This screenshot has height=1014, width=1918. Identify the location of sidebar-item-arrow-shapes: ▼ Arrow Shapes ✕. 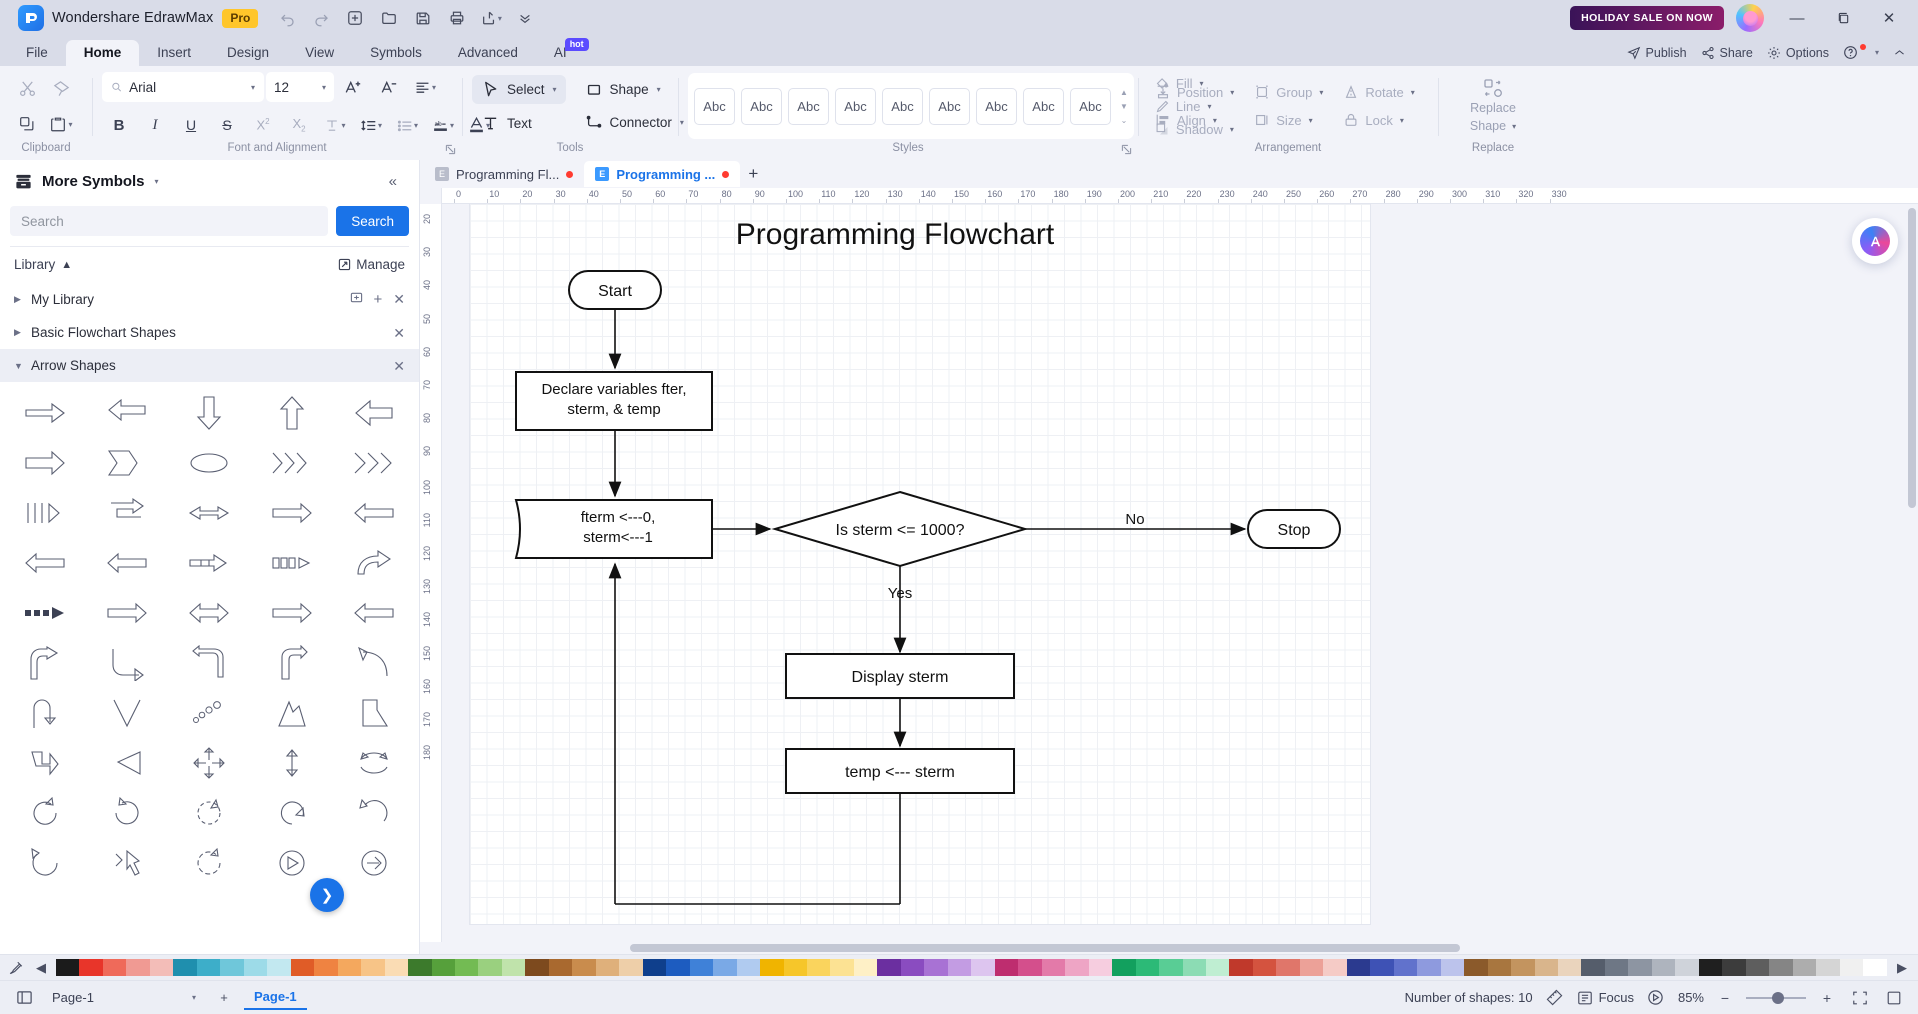
(209, 365).